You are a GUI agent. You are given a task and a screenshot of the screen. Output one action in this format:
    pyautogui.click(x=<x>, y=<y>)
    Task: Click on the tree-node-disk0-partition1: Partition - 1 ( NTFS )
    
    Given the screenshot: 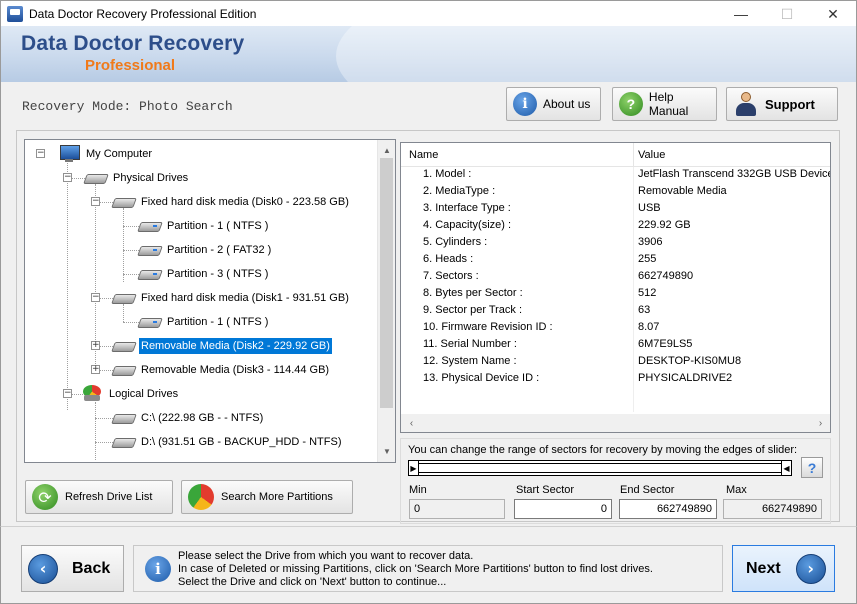 What is the action you would take?
    pyautogui.click(x=204, y=226)
    